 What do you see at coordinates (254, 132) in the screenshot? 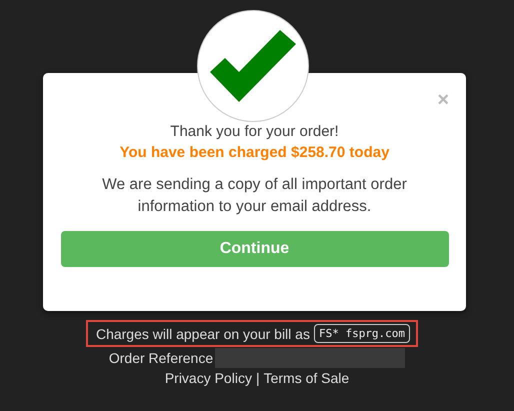
I see `thank-you-heading: Thank you for your order!` at bounding box center [254, 132].